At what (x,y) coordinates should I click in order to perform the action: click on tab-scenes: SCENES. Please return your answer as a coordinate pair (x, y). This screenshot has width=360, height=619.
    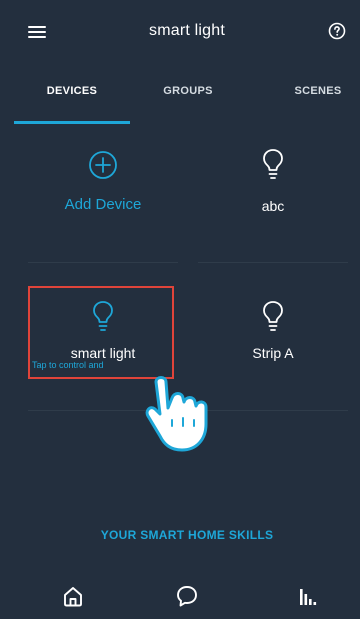
    Looking at the image, I should click on (303, 99).